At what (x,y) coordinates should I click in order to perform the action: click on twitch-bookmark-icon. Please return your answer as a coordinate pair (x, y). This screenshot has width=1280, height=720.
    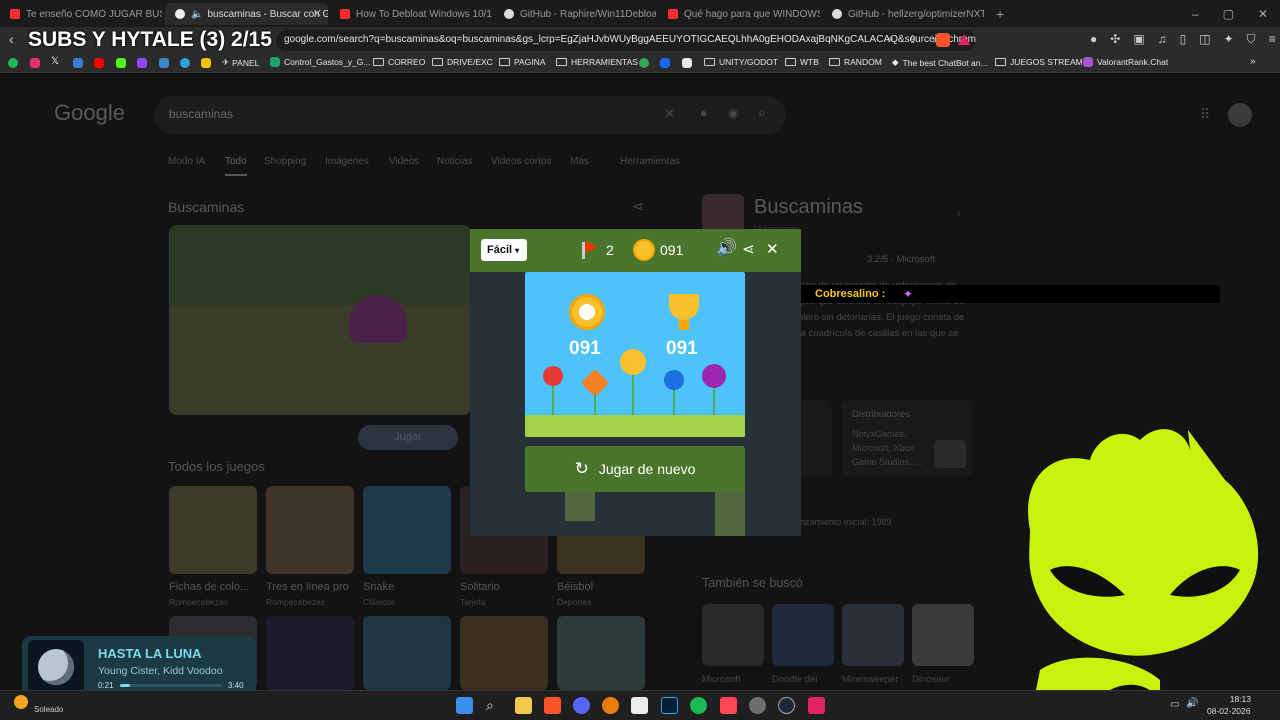
    Looking at the image, I should click on (142, 63).